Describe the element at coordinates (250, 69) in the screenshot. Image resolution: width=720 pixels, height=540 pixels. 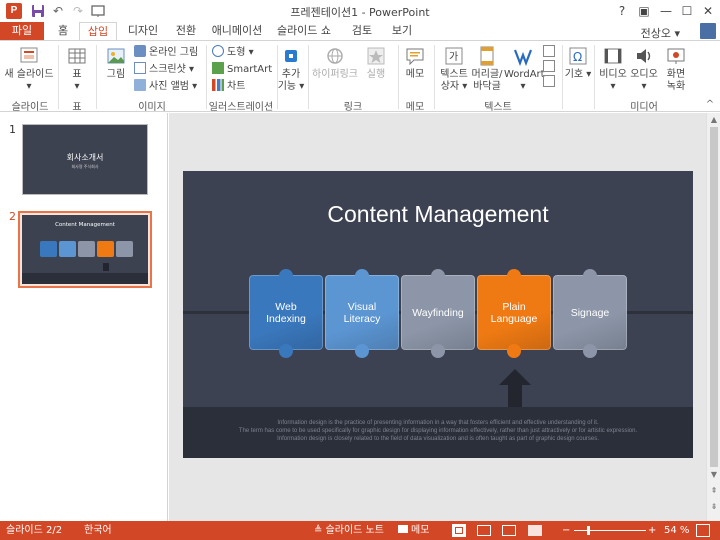
I see `smartart-label: SmartArt` at that location.